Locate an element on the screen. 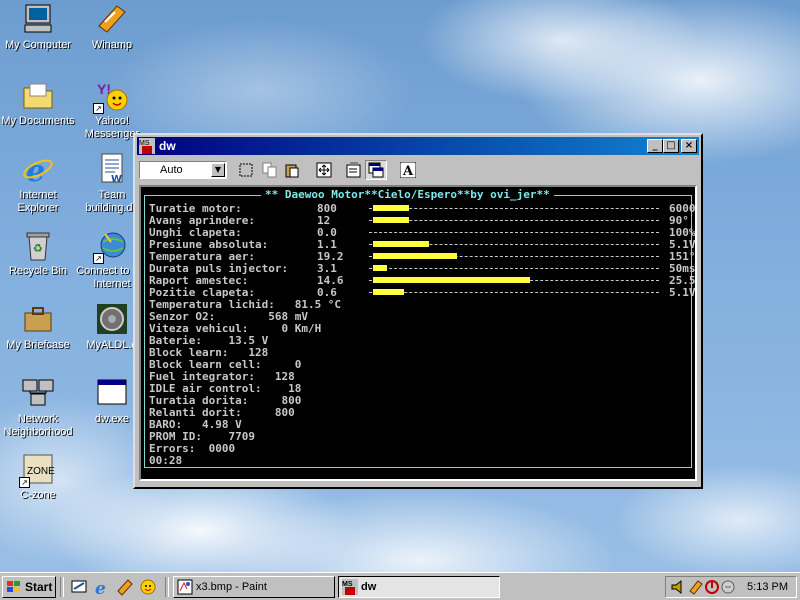  font-icon: A is located at coordinates (408, 170).